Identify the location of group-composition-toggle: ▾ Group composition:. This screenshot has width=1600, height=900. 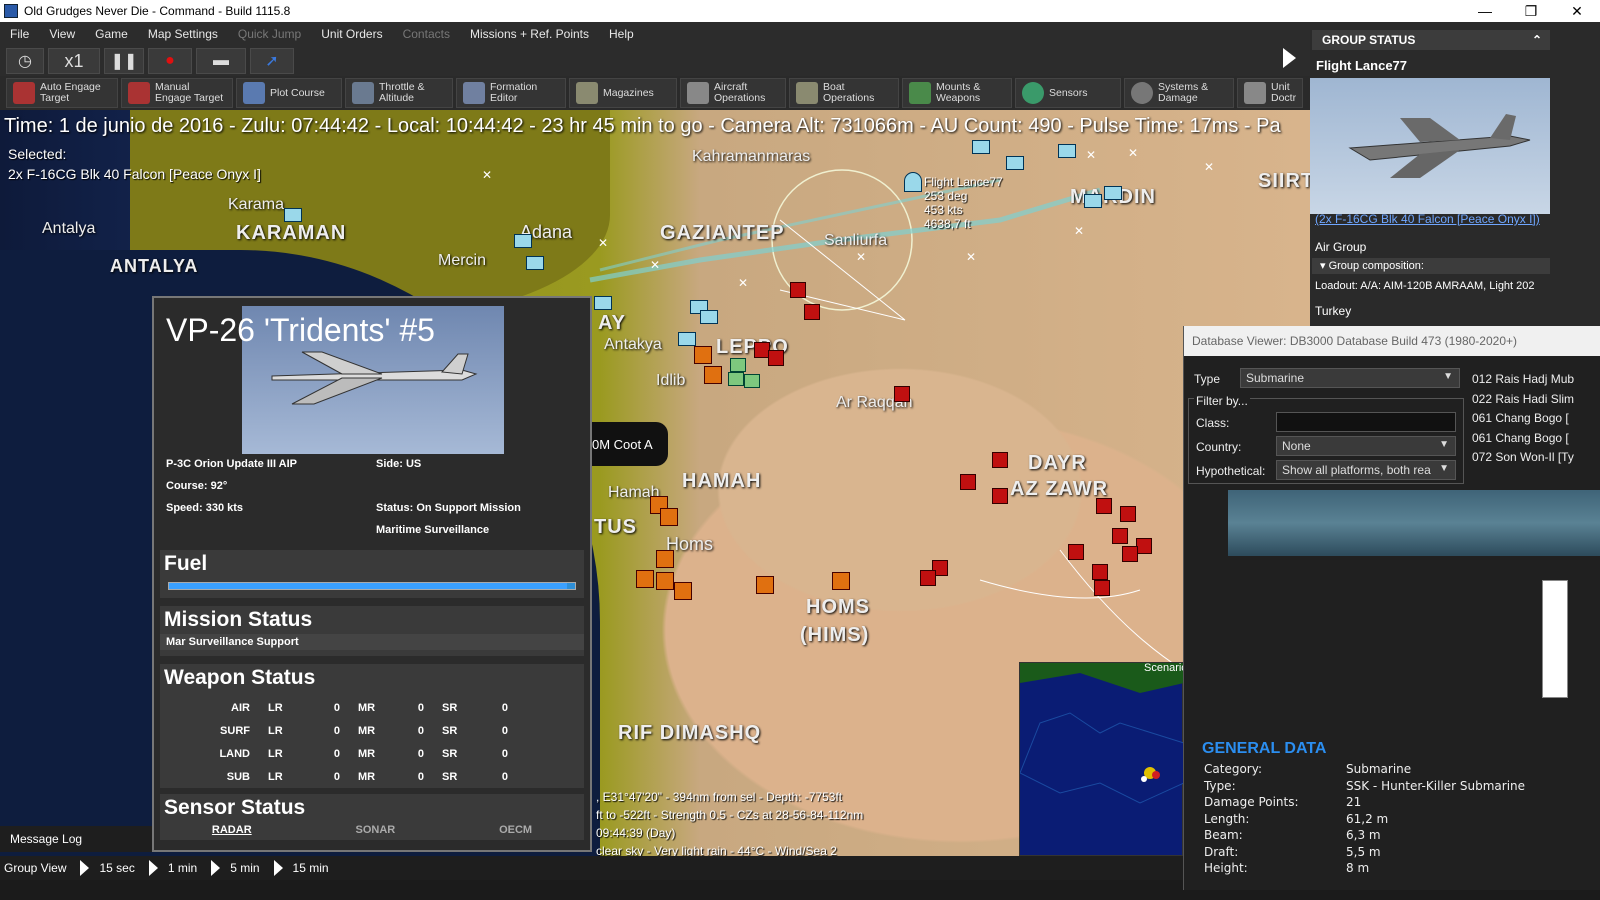
(1431, 266).